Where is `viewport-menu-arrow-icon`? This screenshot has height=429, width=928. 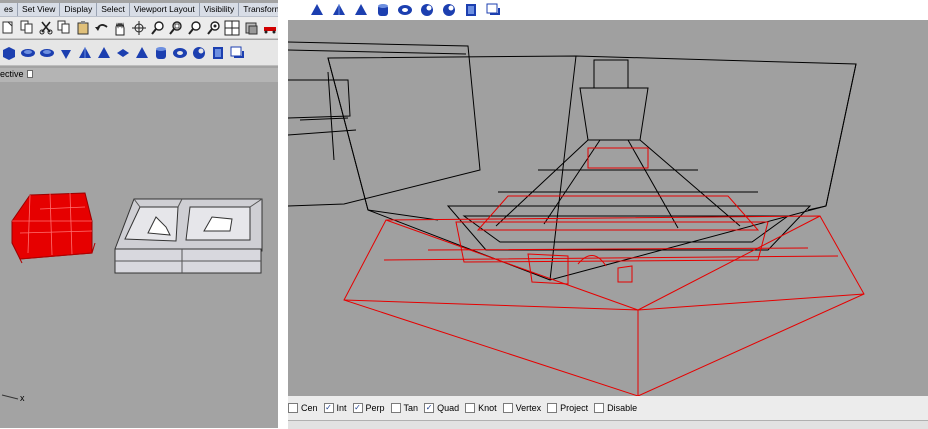 viewport-menu-arrow-icon is located at coordinates (30, 74).